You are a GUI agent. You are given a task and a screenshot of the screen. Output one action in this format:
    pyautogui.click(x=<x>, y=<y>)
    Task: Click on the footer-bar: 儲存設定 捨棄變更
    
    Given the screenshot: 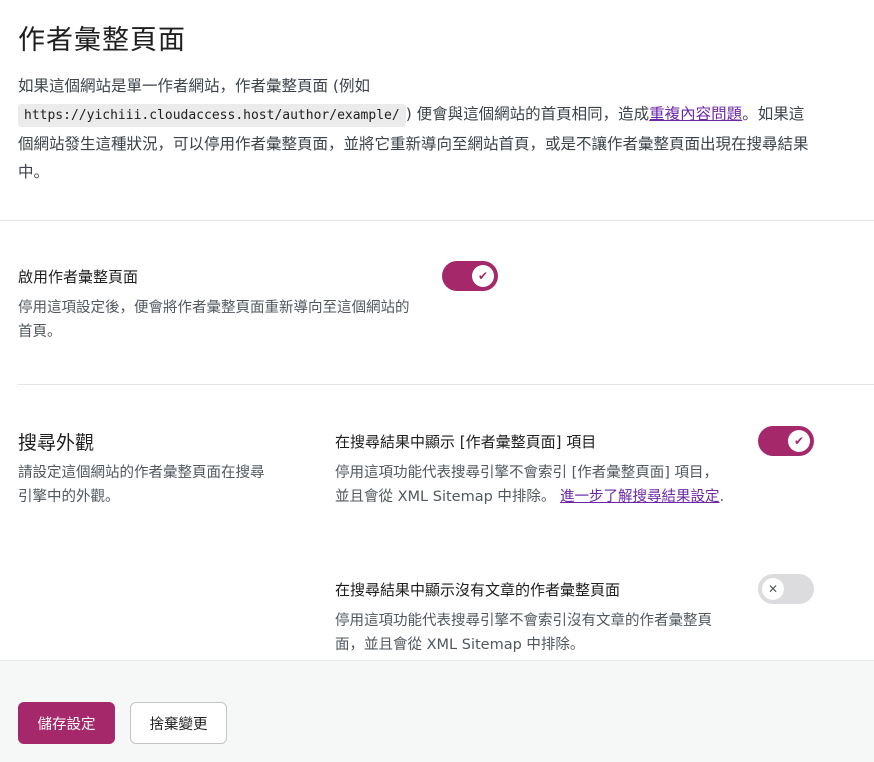 What is the action you would take?
    pyautogui.click(x=437, y=711)
    